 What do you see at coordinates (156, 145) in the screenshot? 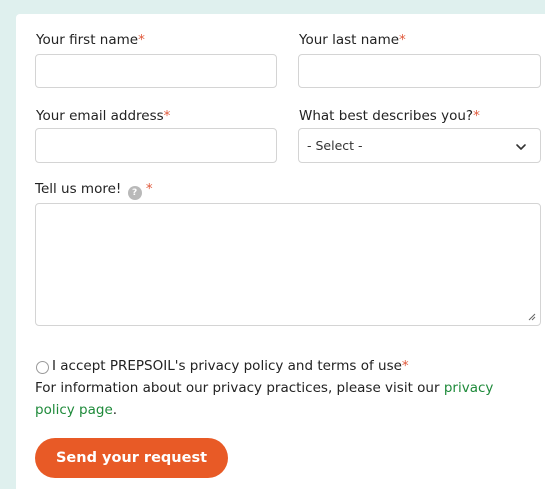
I see `email-input` at bounding box center [156, 145].